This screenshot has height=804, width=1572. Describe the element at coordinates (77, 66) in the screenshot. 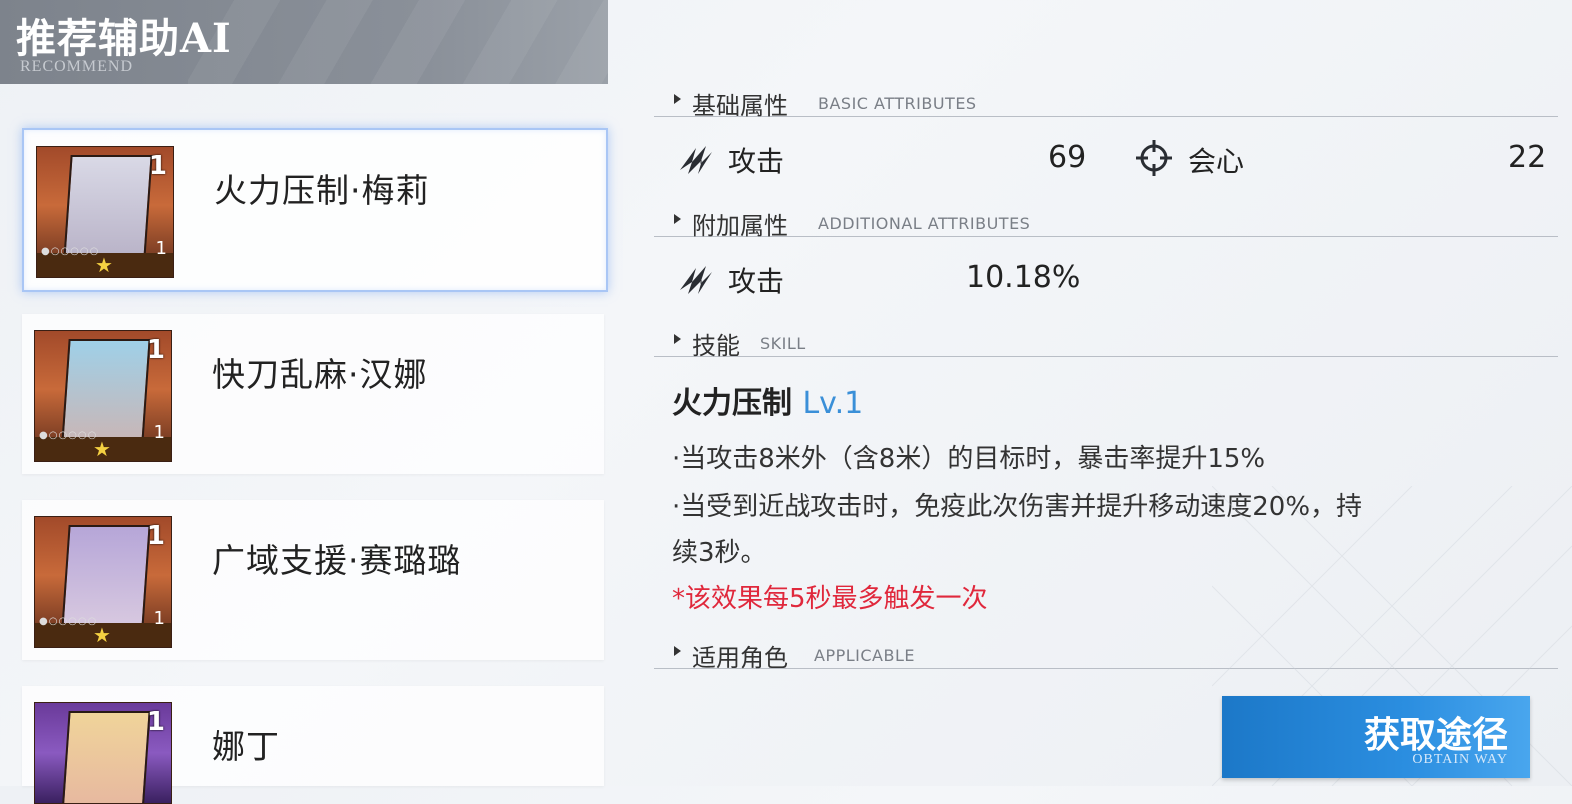

I see `page-subtitle: RECOMMEND` at that location.